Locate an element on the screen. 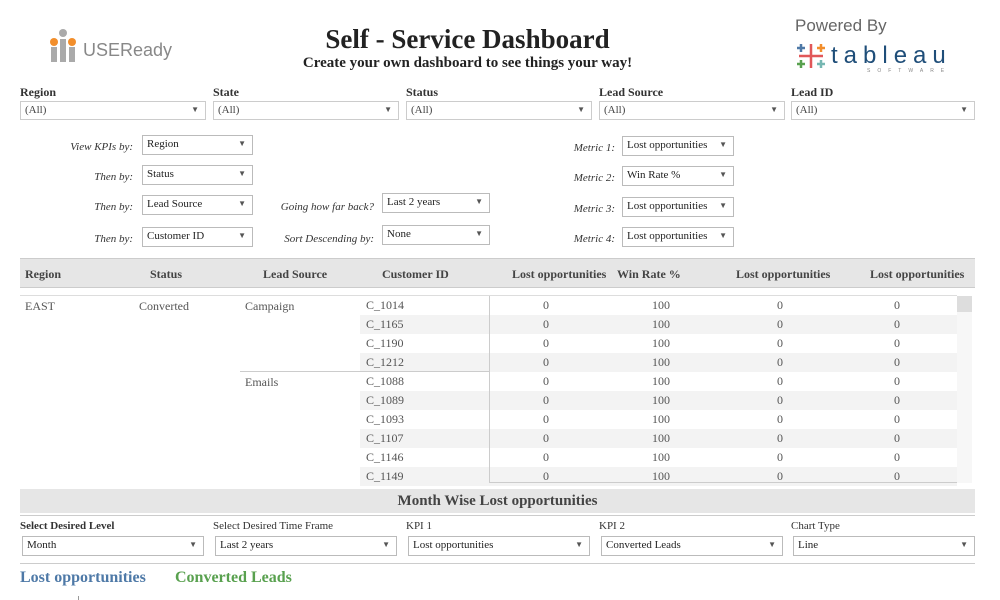 This screenshot has width=1000, height=600. table-row: C_1014 0 100 0 0 is located at coordinates (658, 305).